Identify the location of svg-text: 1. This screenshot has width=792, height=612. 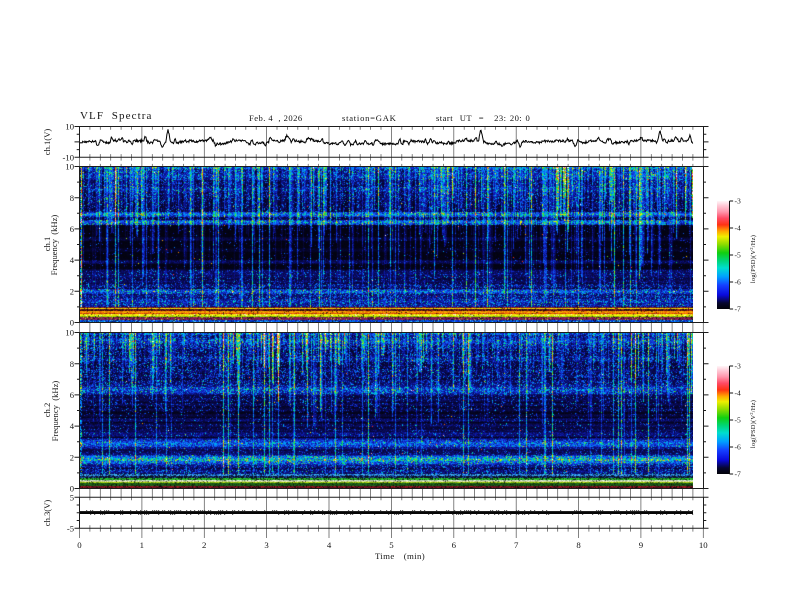
(142, 545).